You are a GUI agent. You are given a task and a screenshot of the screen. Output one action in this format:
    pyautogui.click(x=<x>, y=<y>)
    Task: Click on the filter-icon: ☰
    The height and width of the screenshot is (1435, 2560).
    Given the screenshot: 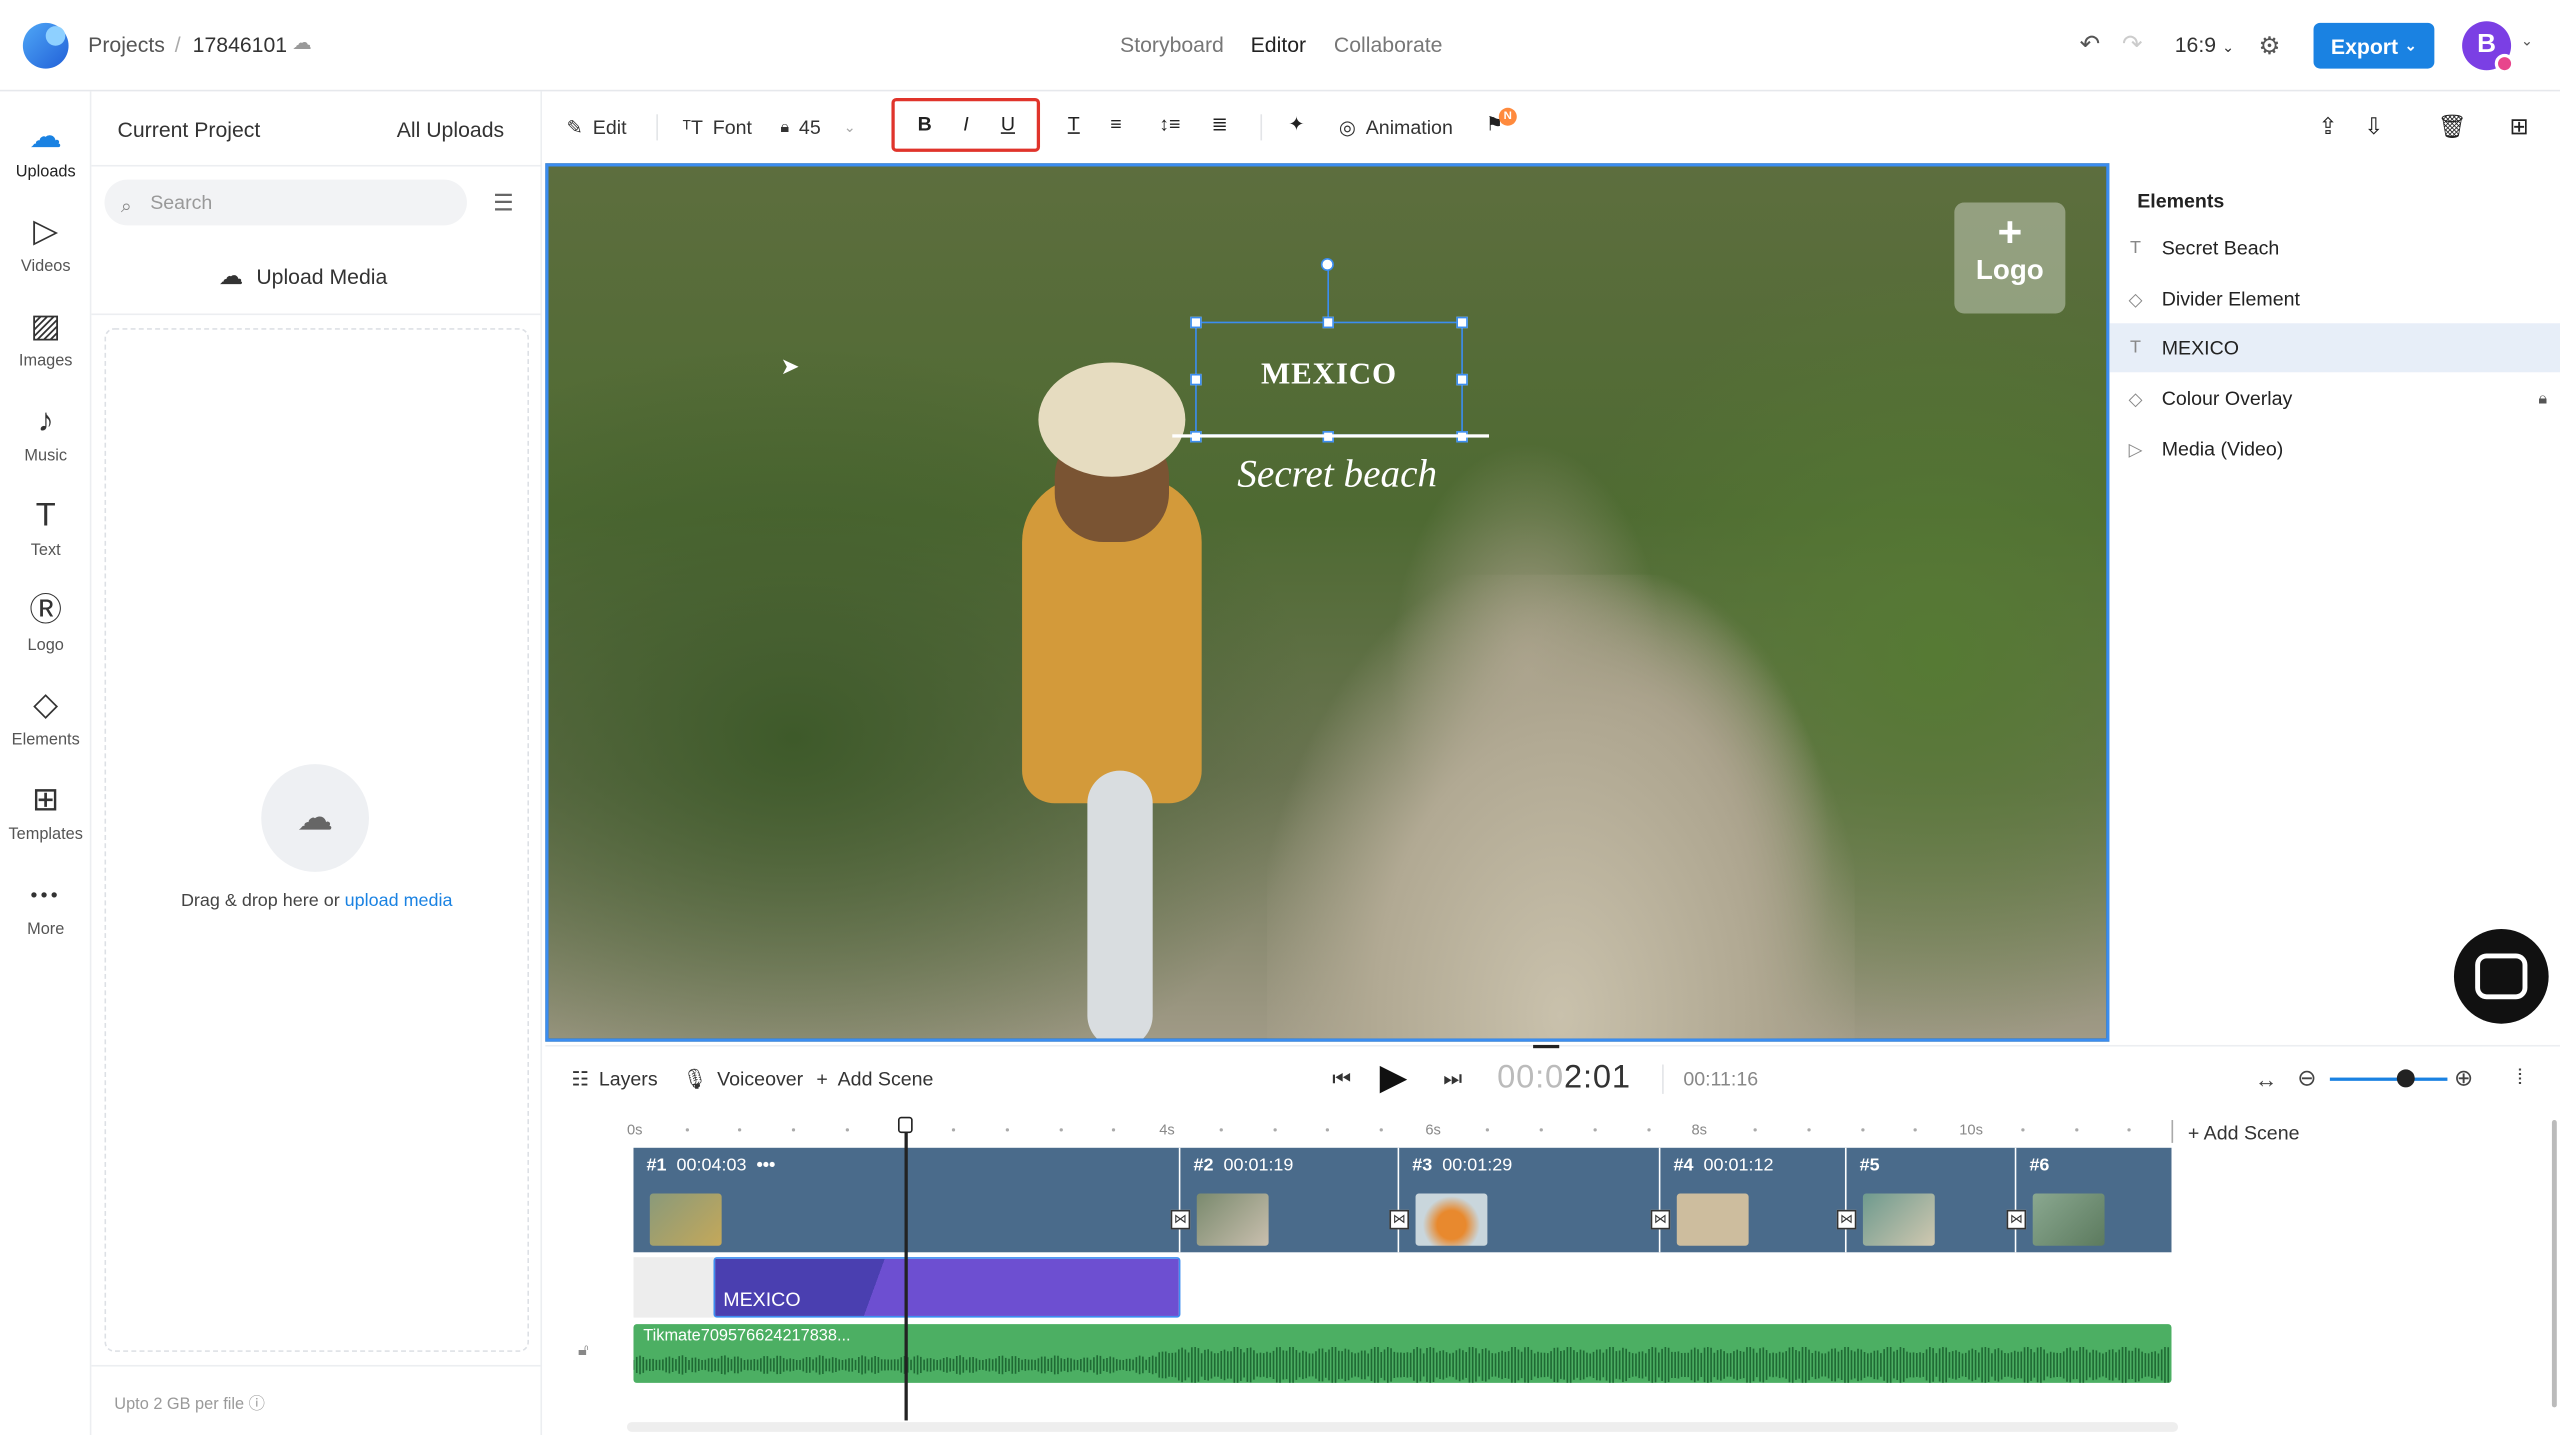 What is the action you would take?
    pyautogui.click(x=503, y=203)
    